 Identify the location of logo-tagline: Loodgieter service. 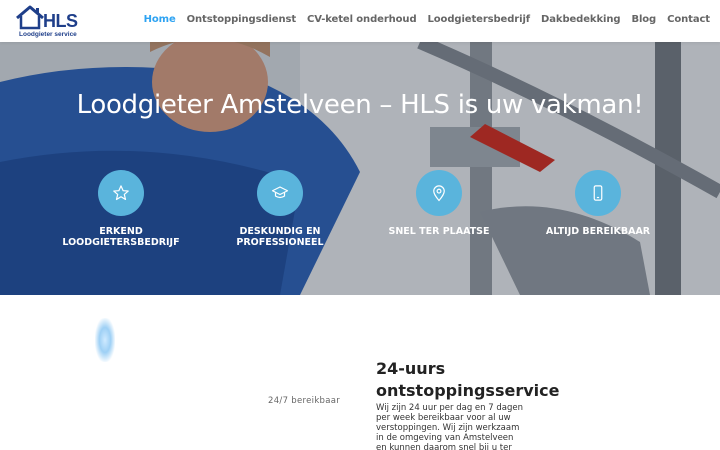
(48, 34).